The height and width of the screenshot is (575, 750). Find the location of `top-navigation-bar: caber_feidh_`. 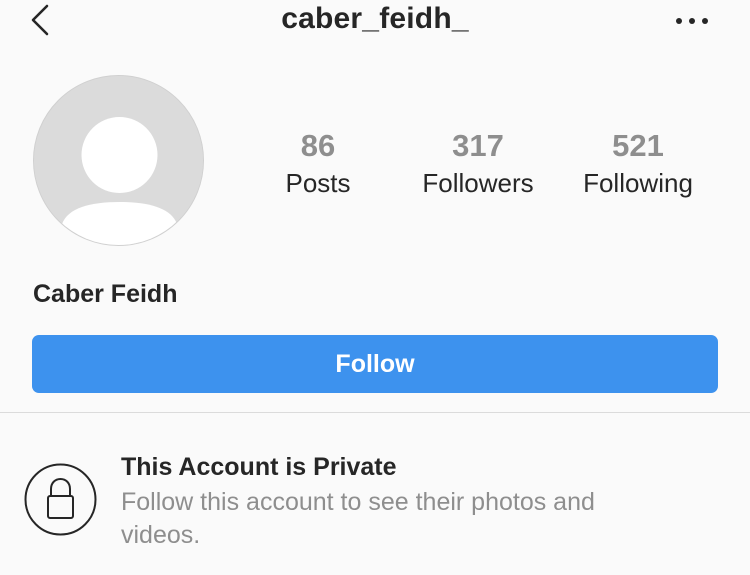

top-navigation-bar: caber_feidh_ is located at coordinates (375, 25).